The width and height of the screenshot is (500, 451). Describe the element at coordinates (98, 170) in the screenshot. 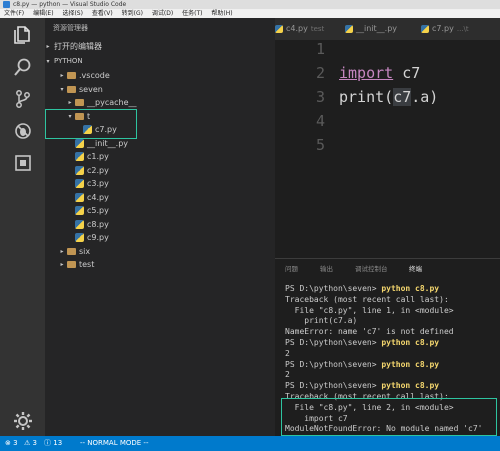

I see `tree-item-label: c2.py` at that location.